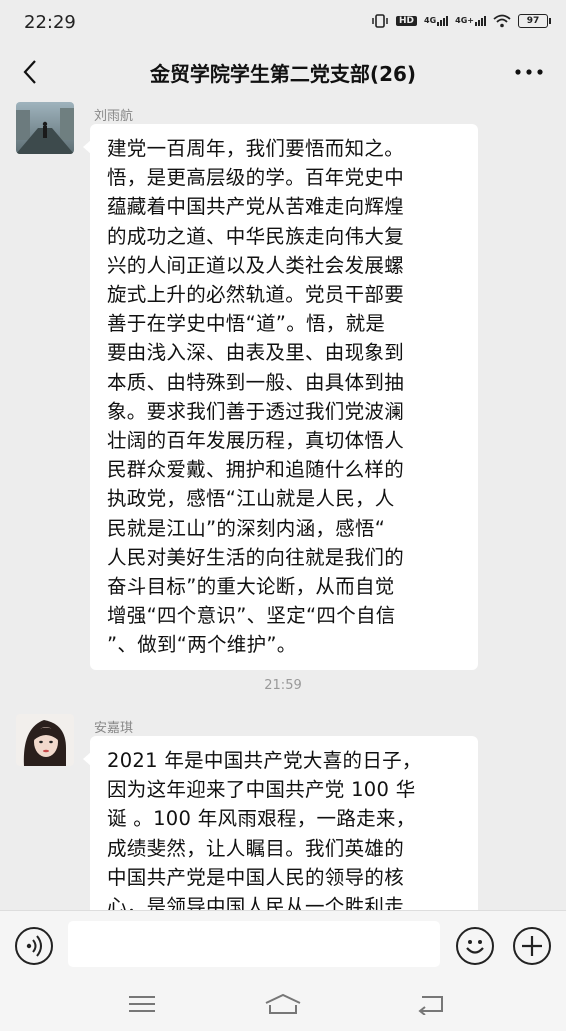  I want to click on menu-icon, so click(142, 1004).